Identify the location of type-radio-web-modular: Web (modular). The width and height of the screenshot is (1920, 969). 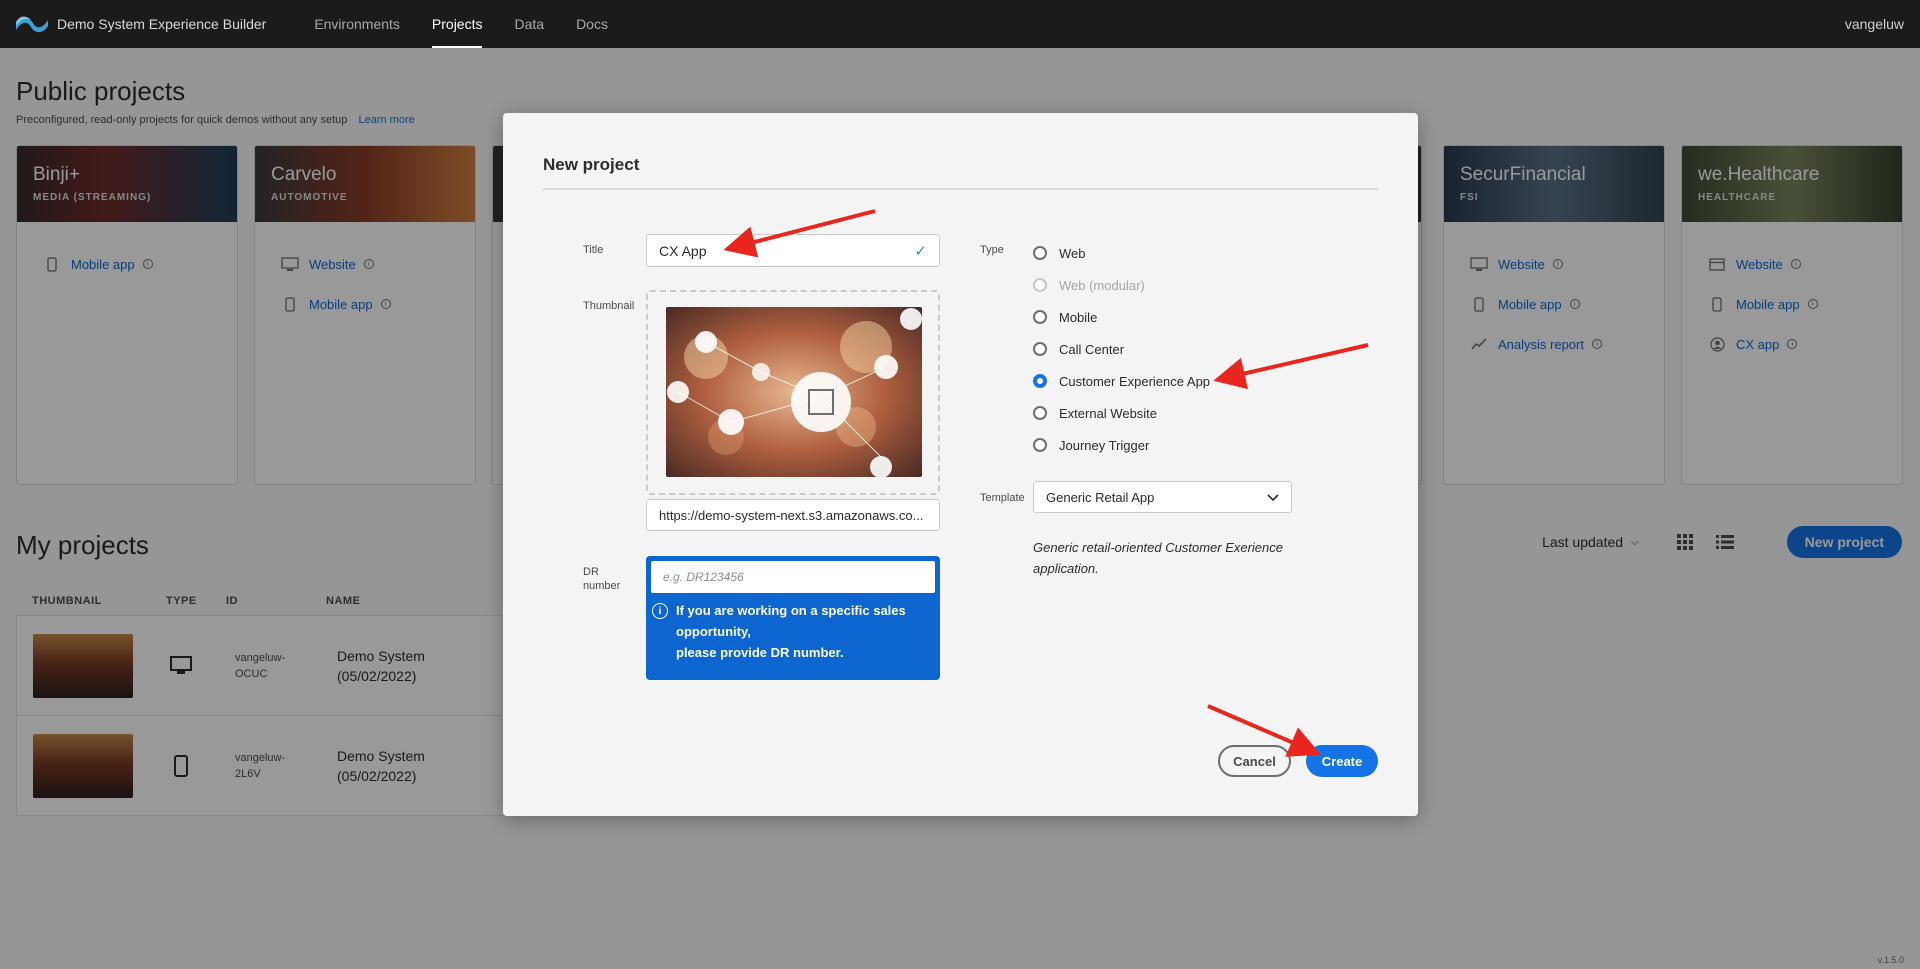
(1121, 285).